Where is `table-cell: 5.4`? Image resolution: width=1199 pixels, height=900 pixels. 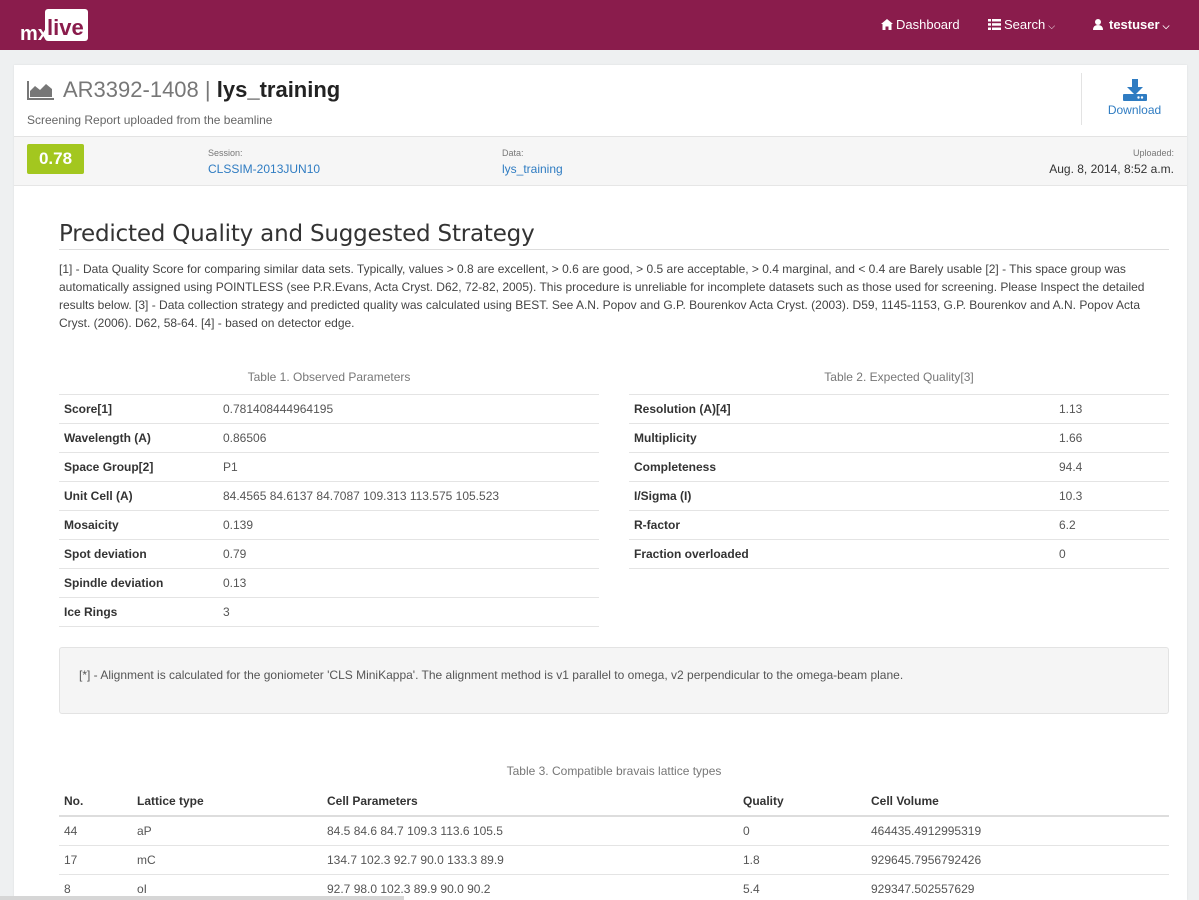
table-cell: 5.4 is located at coordinates (802, 887).